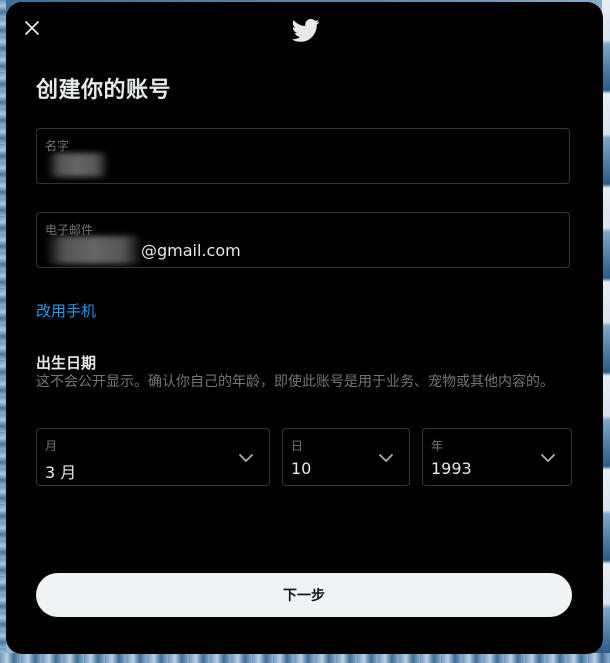  What do you see at coordinates (497, 457) in the screenshot?
I see `year-select: 年 1993` at bounding box center [497, 457].